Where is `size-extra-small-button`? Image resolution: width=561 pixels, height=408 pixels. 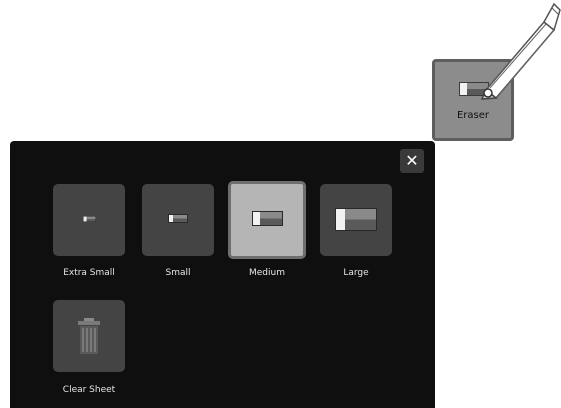
size-extra-small-button is located at coordinates (89, 220).